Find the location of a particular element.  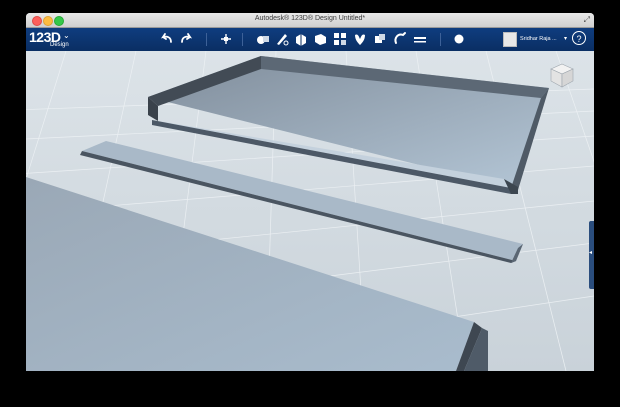

material-icon is located at coordinates (459, 39).